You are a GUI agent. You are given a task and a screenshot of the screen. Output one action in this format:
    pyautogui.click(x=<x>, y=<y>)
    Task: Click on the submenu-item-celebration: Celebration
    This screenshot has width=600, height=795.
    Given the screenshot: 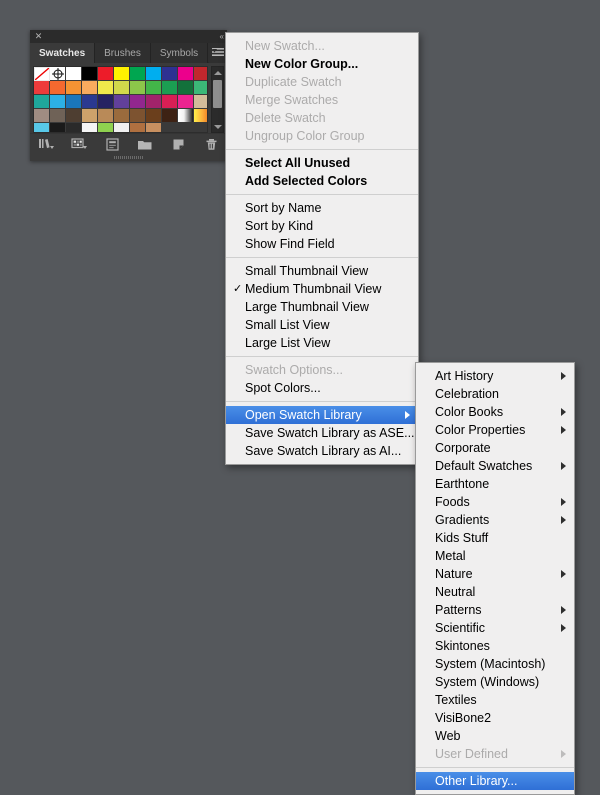 What is the action you would take?
    pyautogui.click(x=495, y=394)
    